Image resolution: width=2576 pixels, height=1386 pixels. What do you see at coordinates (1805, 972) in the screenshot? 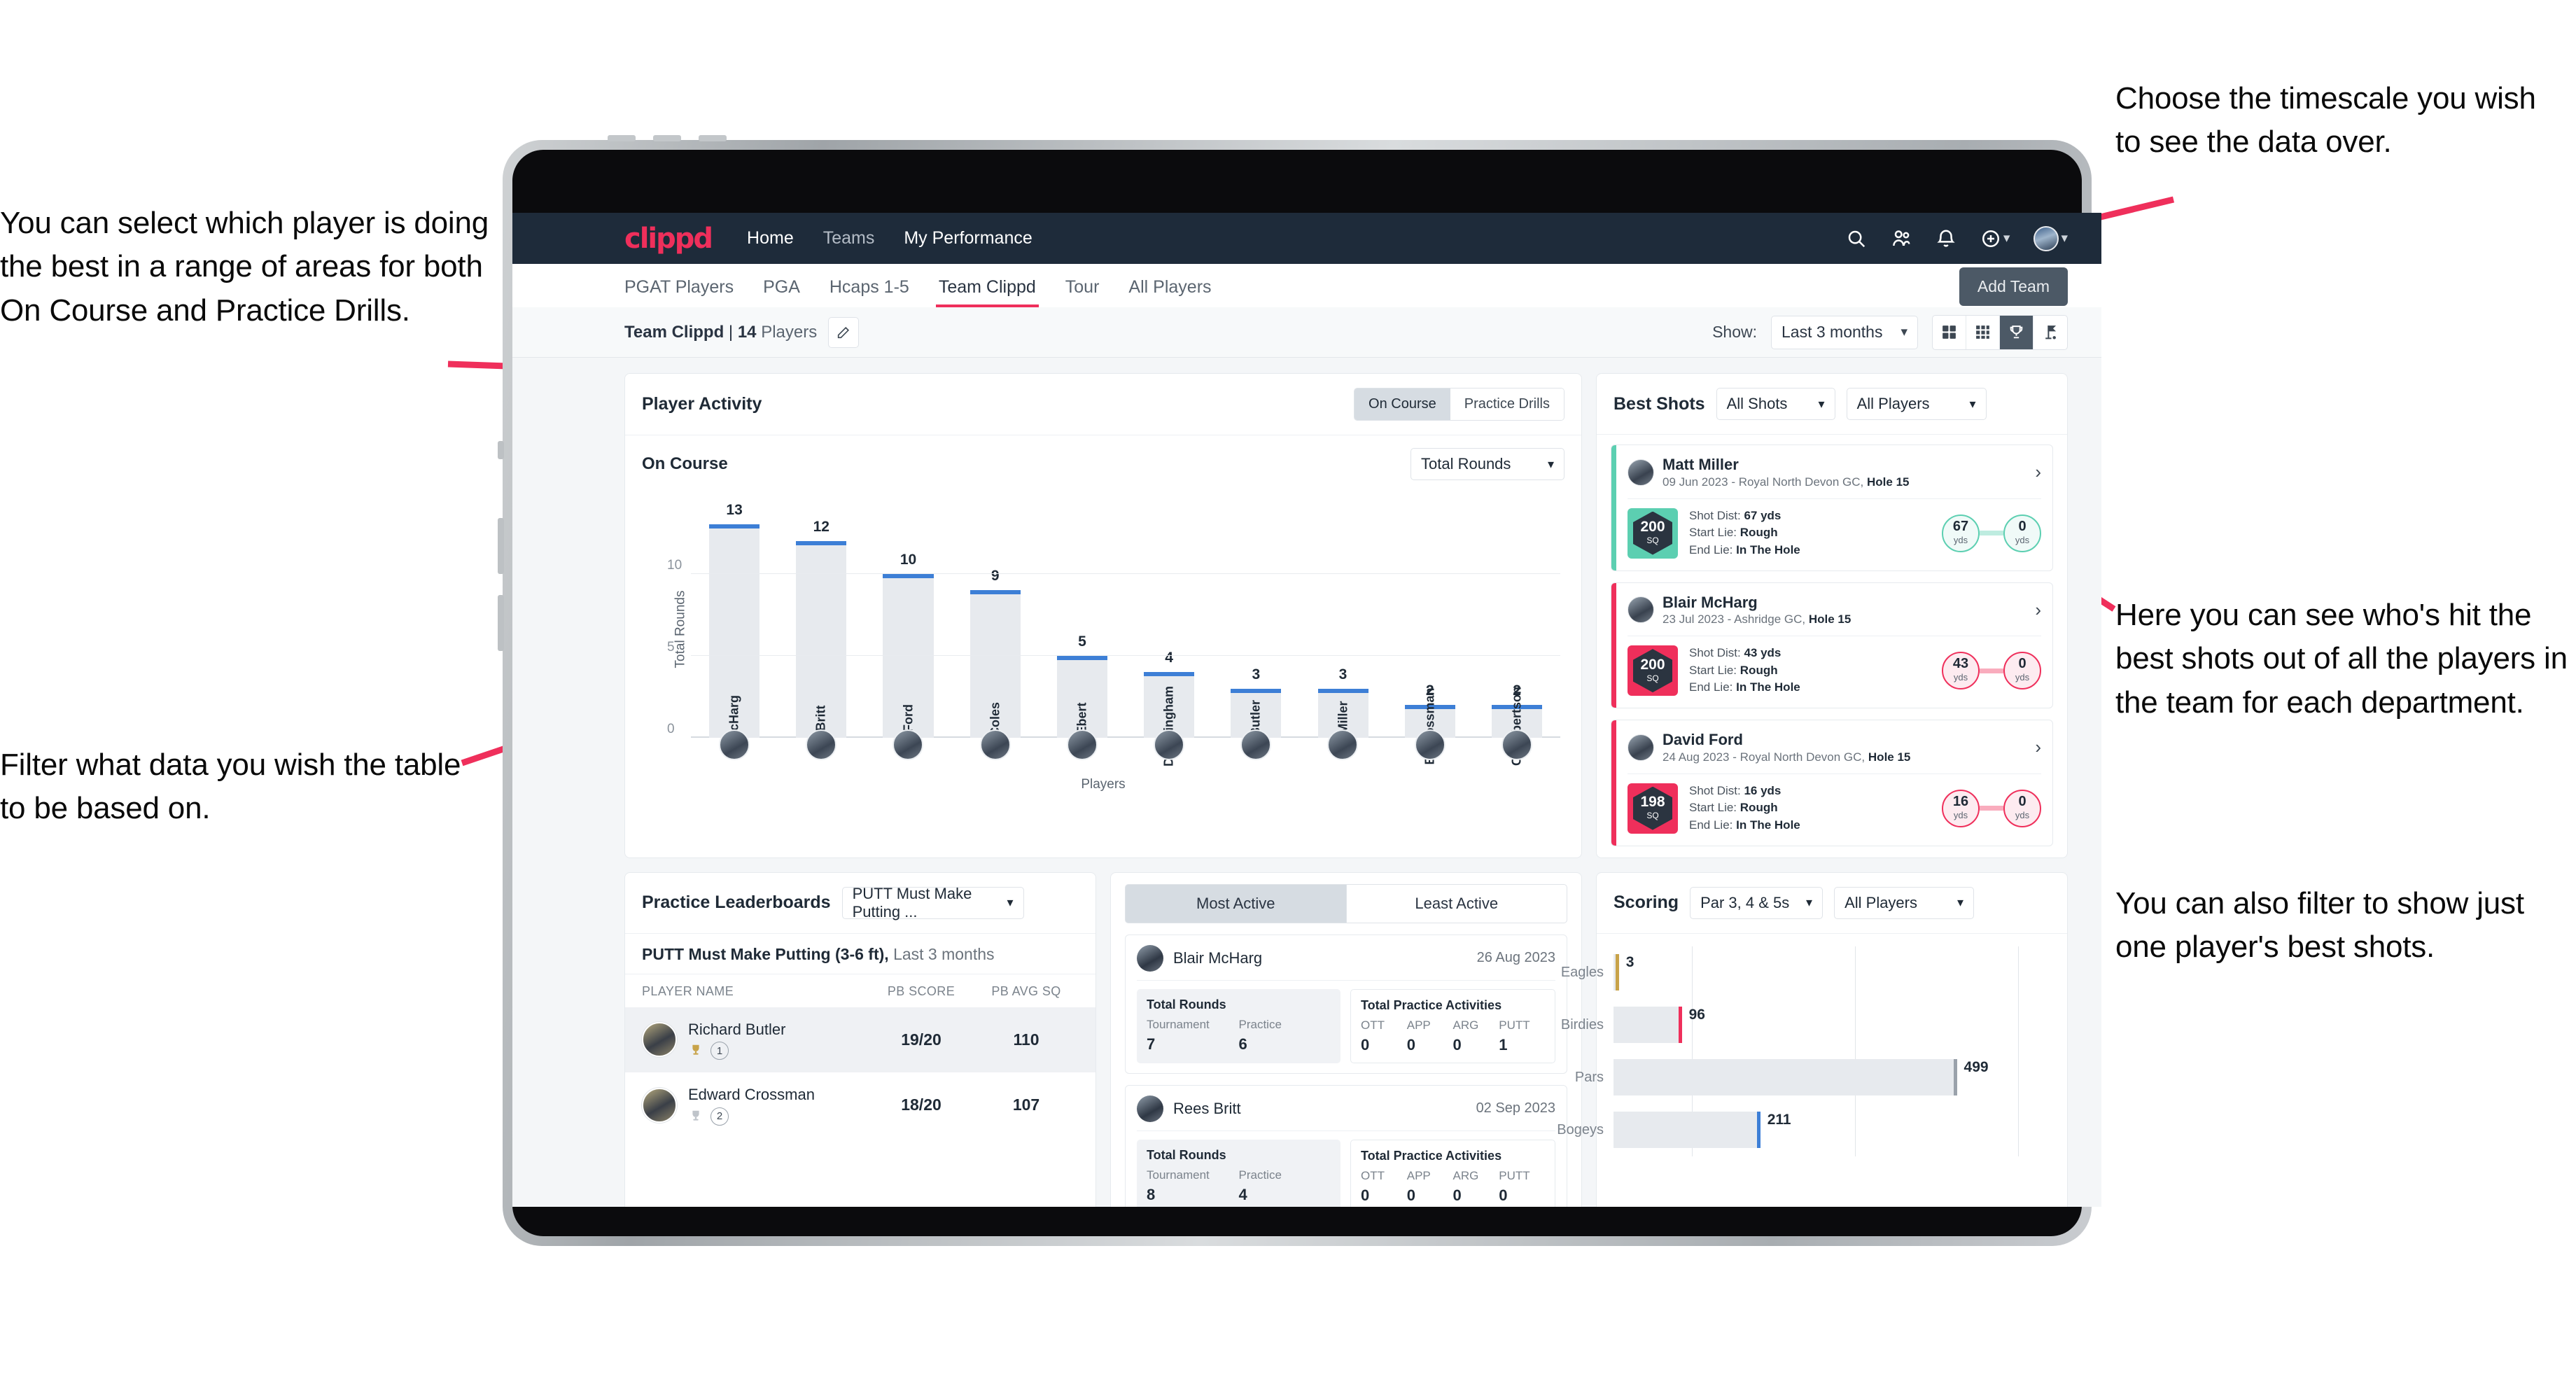
I see `scoring-bar-row: Eagles 3` at bounding box center [1805, 972].